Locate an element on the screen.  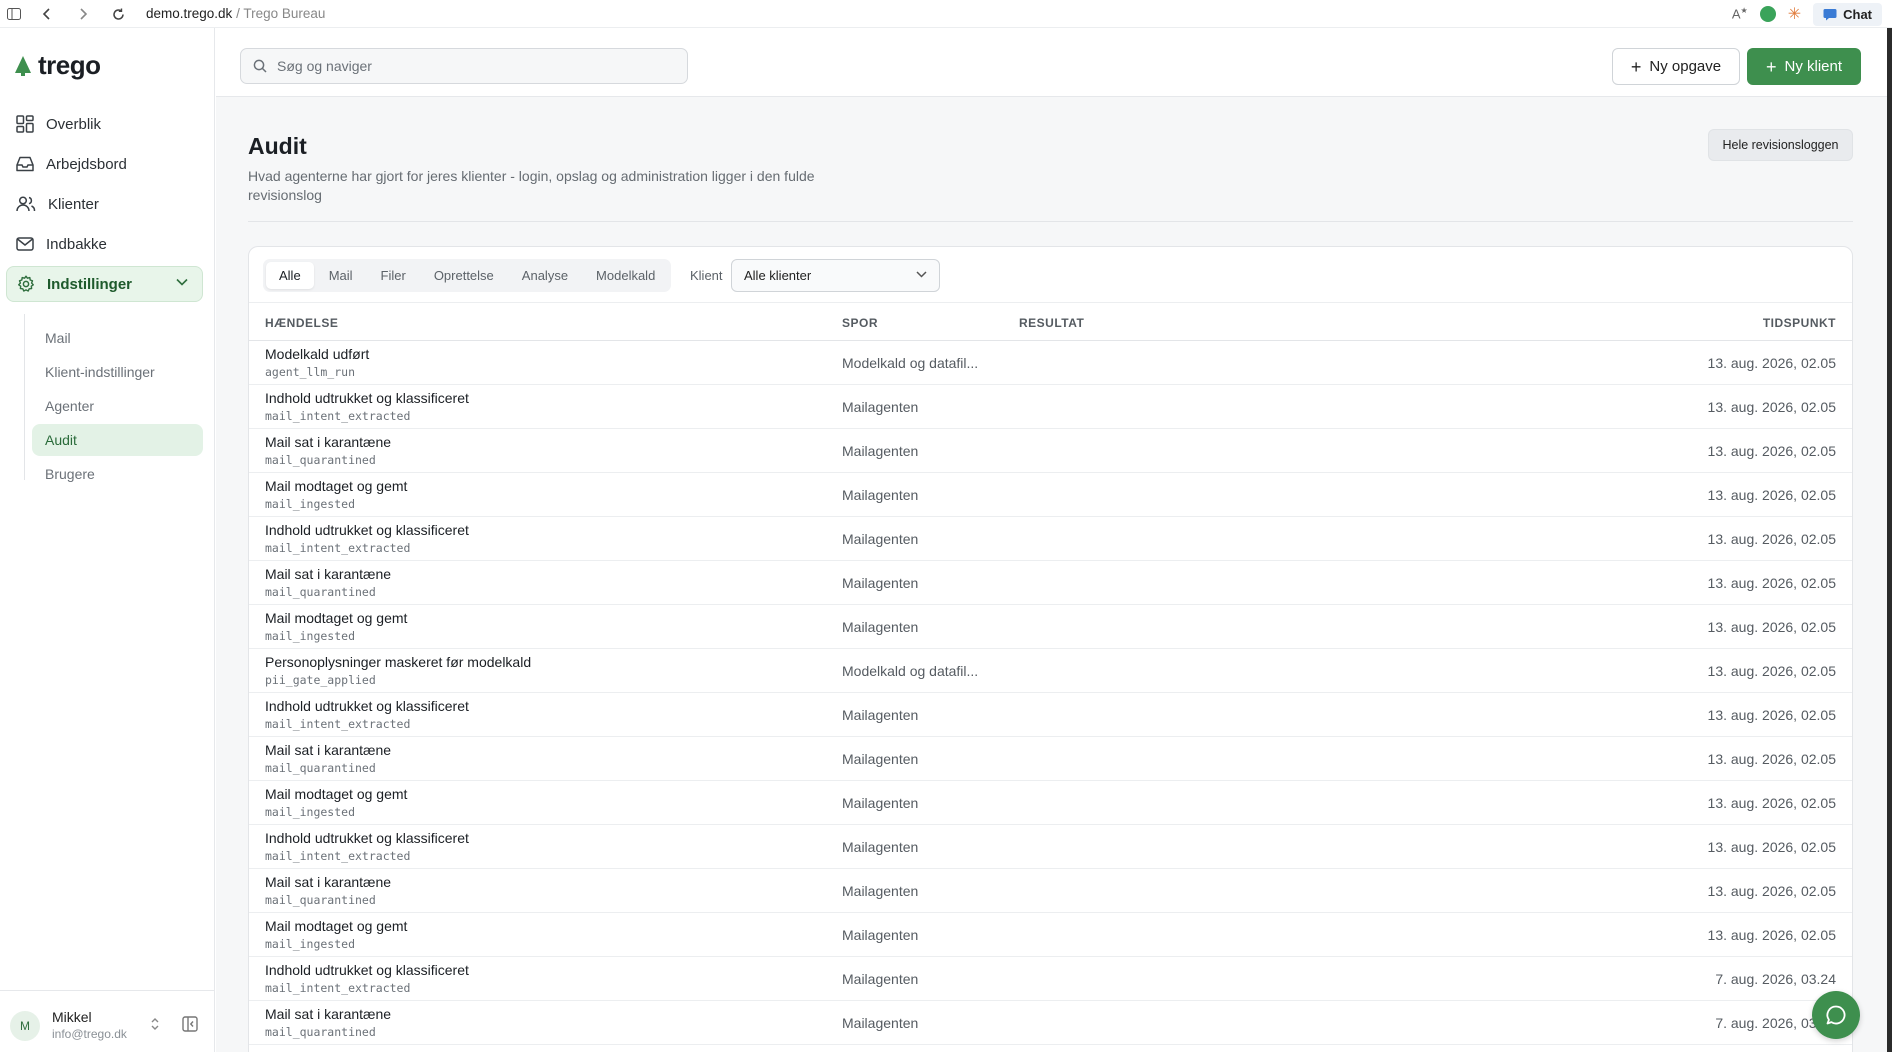
search-input: Søg og naviger is located at coordinates (464, 66).